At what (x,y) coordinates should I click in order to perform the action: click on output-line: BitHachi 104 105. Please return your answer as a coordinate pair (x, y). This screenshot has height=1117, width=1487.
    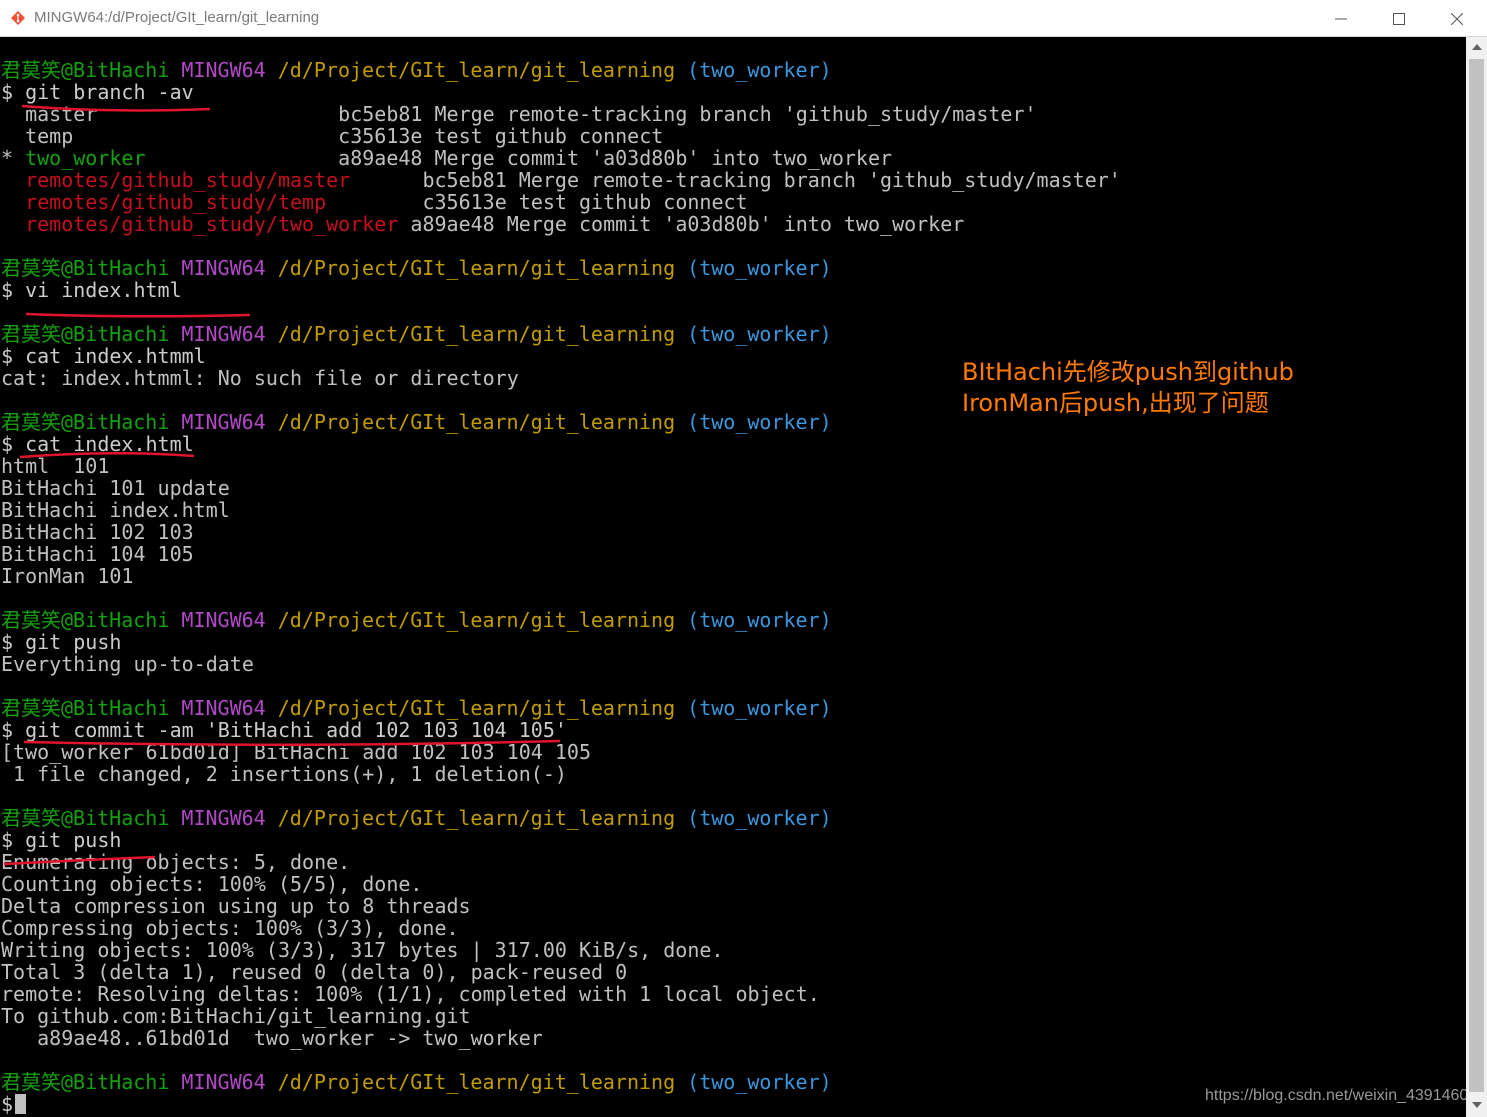
    Looking at the image, I should click on (97, 554).